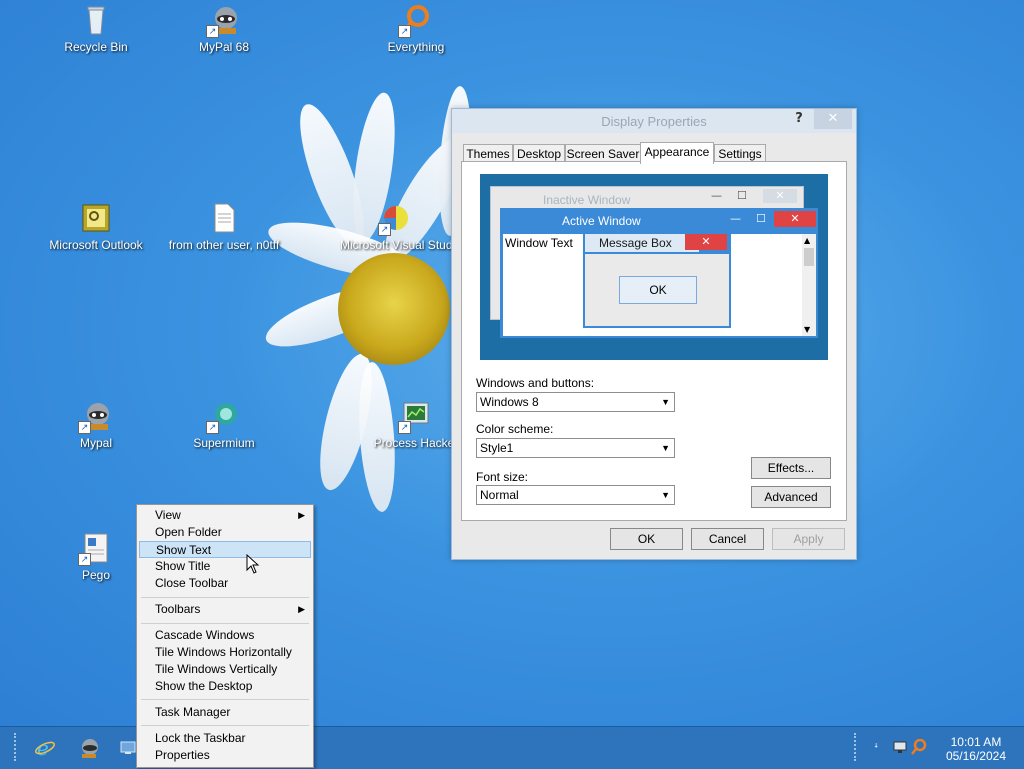 The height and width of the screenshot is (769, 1024). What do you see at coordinates (575, 402) in the screenshot?
I see `windows-buttons-select: Windows 8 ▼` at bounding box center [575, 402].